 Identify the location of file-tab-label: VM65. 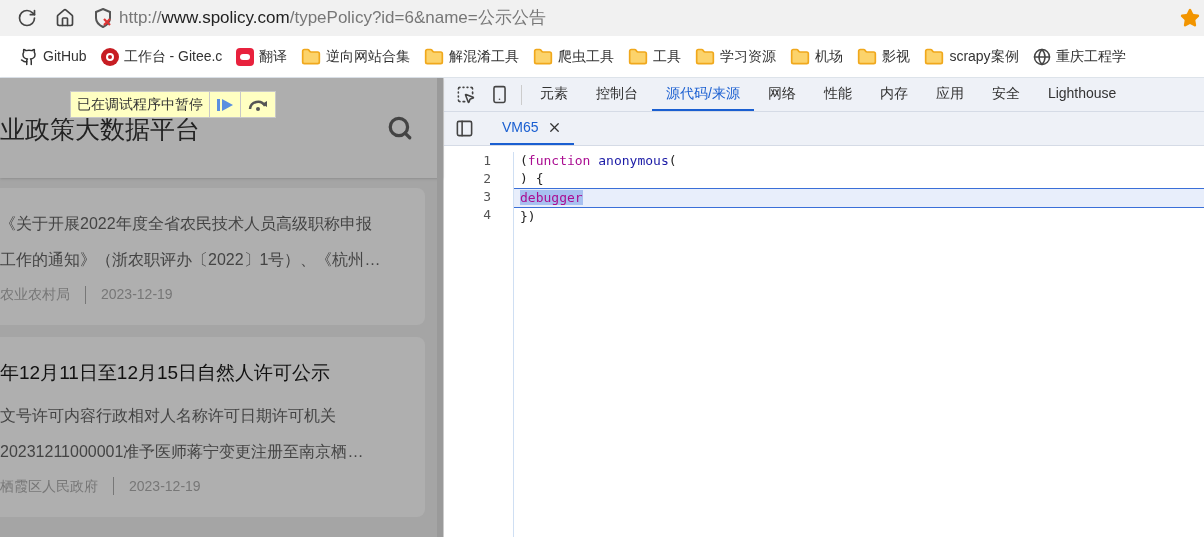
(520, 127).